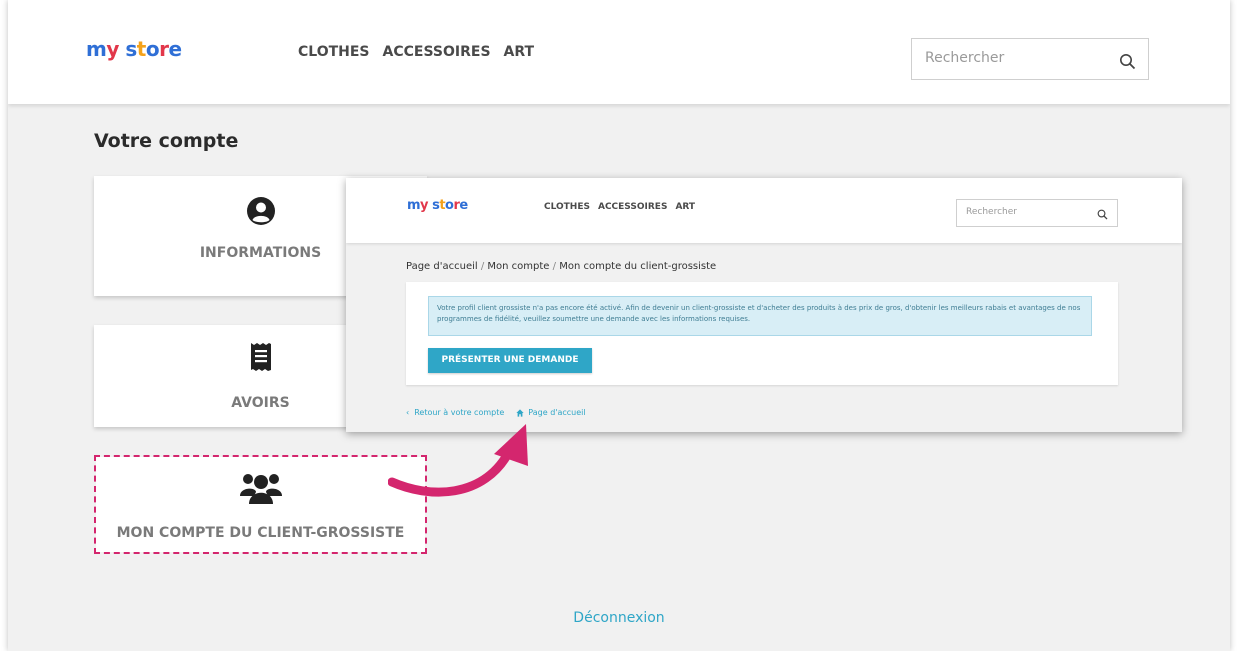  Describe the element at coordinates (260, 211) in the screenshot. I see `user-circle-icon` at that location.